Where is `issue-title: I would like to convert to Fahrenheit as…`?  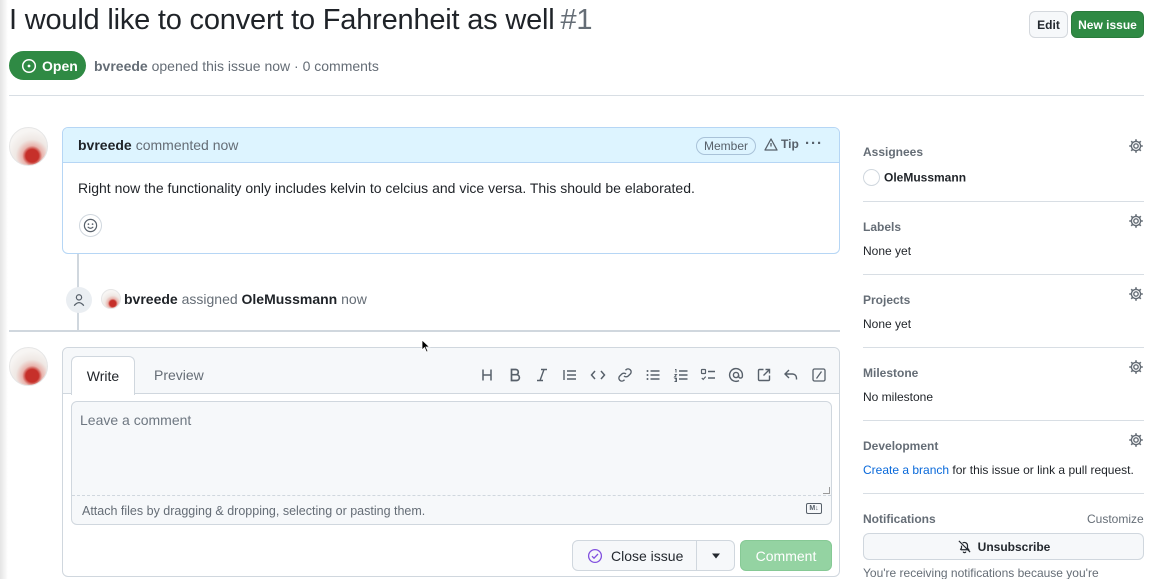 issue-title: I would like to convert to Fahrenheit as… is located at coordinates (301, 20).